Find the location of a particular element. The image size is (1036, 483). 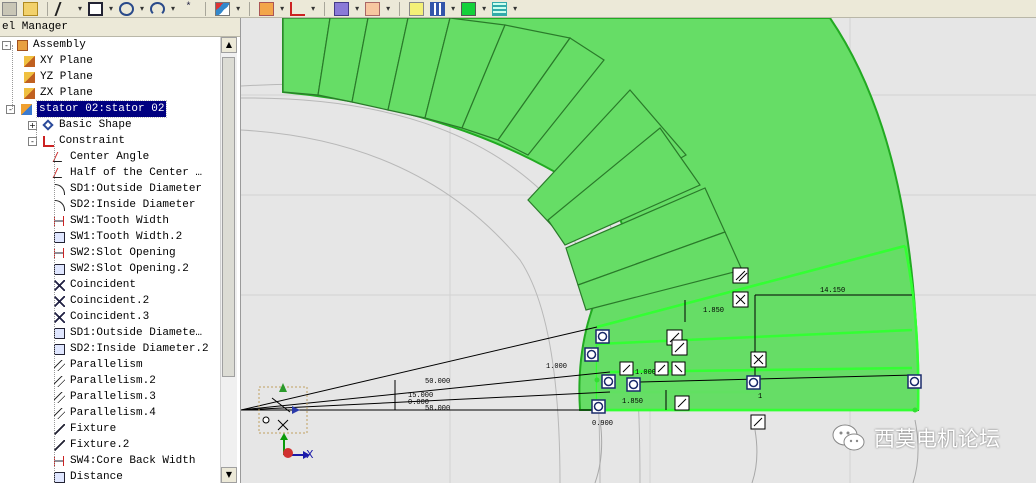

tree-item: Parallelism is located at coordinates (97, 365).